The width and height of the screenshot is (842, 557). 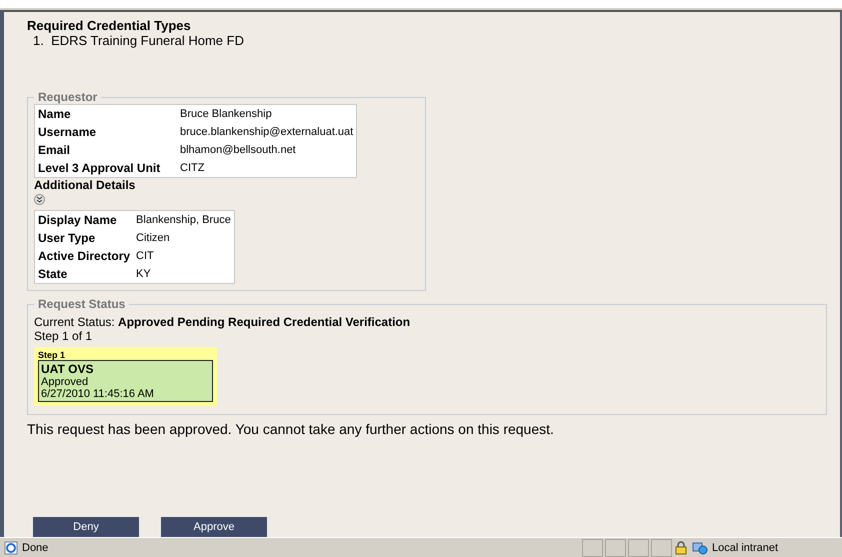 I want to click on field-label: Level 3 Approval Unit, so click(x=105, y=168).